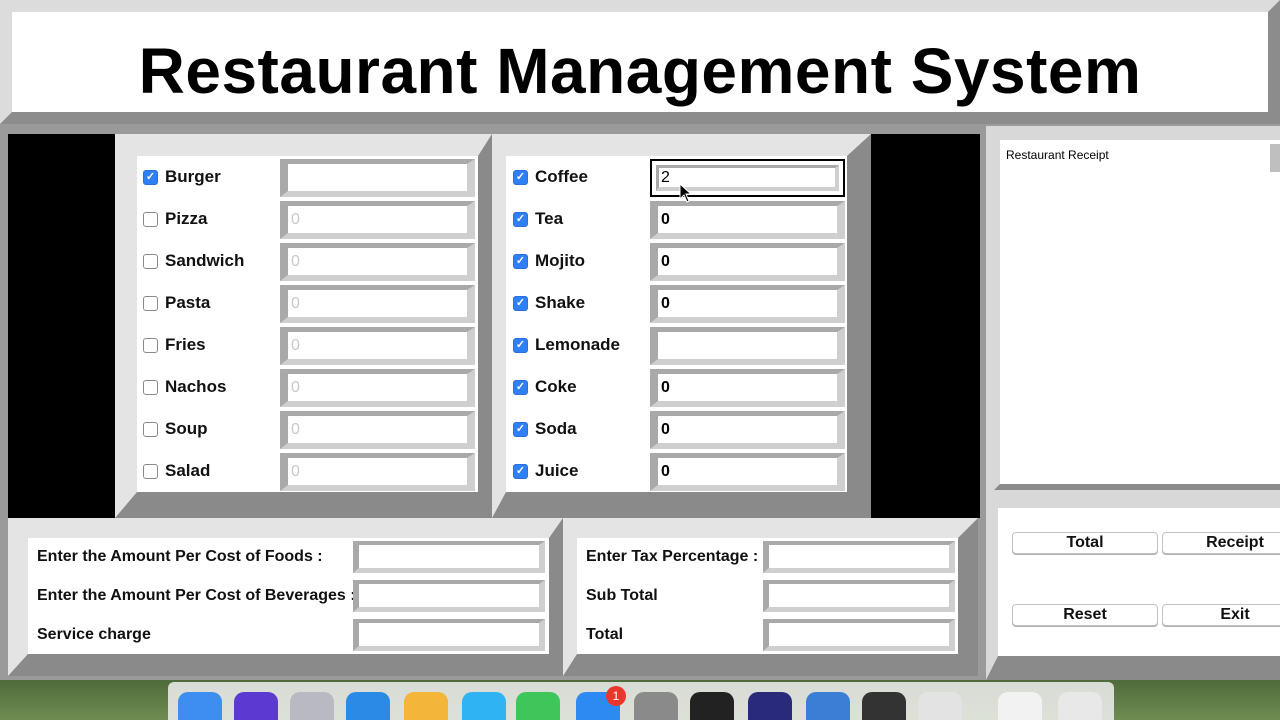 The width and height of the screenshot is (1280, 720). I want to click on keynote-icon, so click(828, 706).